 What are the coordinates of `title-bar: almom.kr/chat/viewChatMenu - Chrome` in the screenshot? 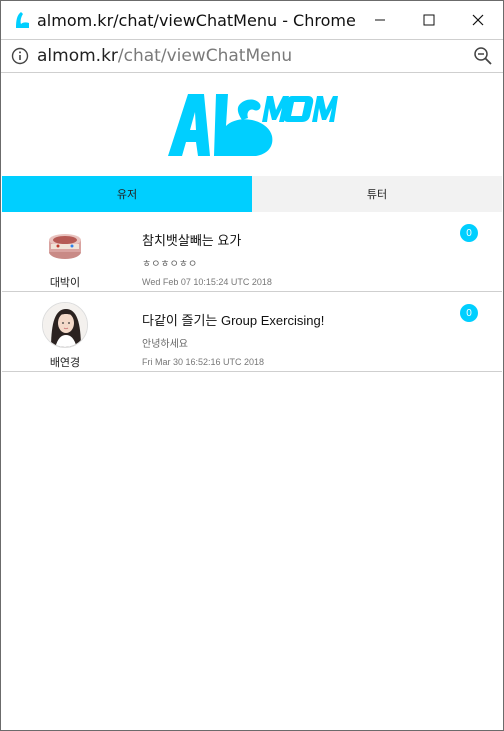 It's located at (252, 20).